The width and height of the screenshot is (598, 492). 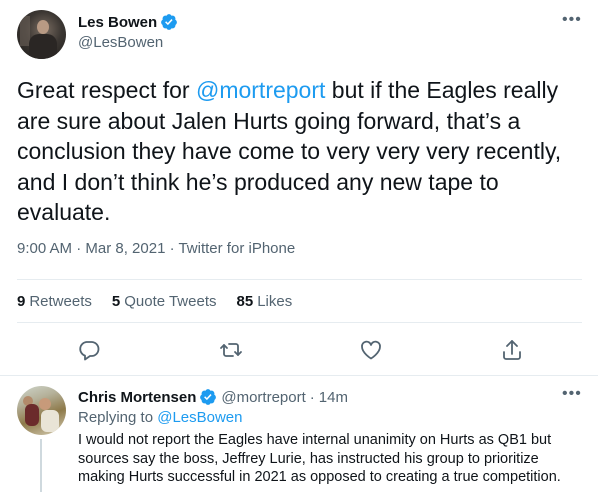 What do you see at coordinates (89, 350) in the screenshot?
I see `reply-icon` at bounding box center [89, 350].